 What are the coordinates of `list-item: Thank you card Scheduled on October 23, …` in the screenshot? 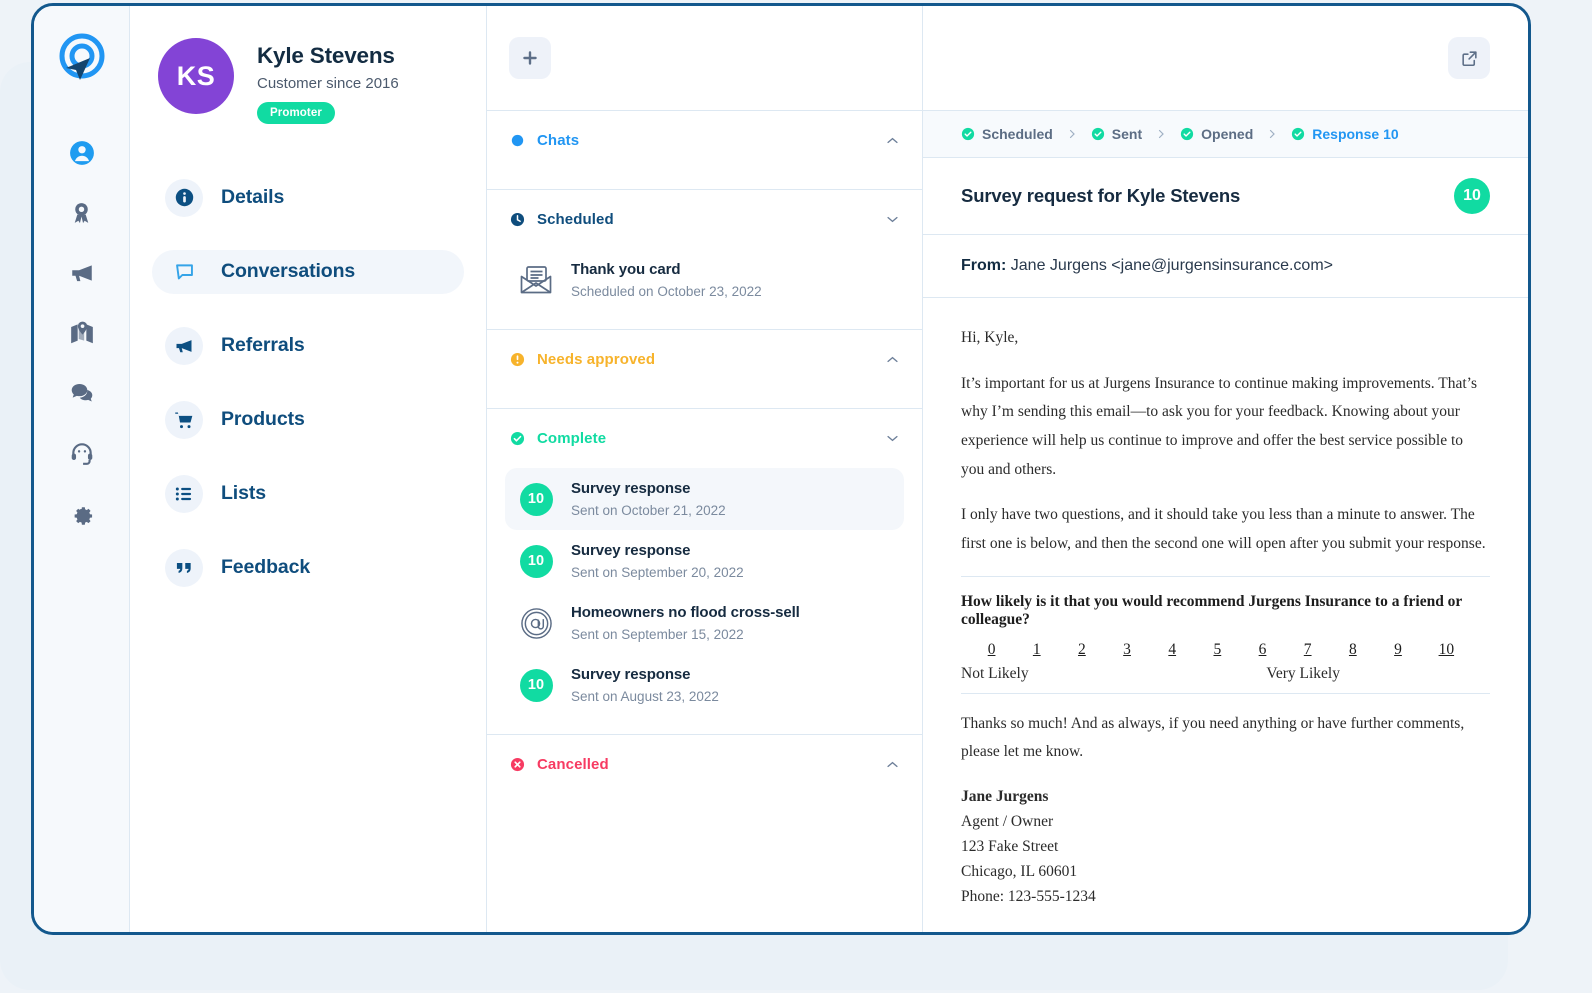 It's located at (704, 280).